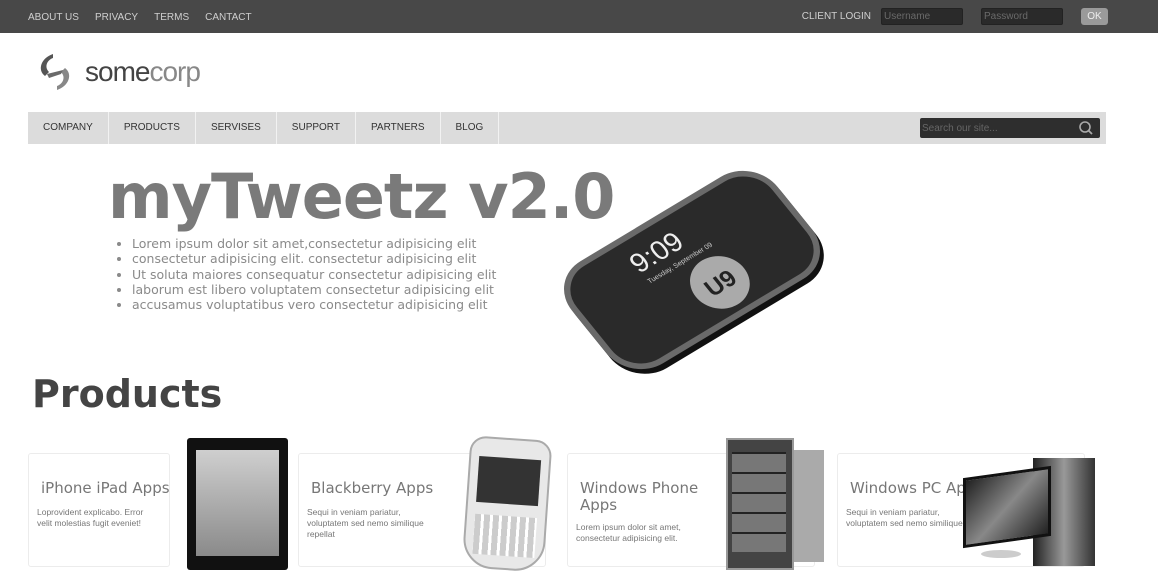 The image size is (1158, 579). What do you see at coordinates (361, 196) in the screenshot?
I see `hero-title: myTweetz v2.0` at bounding box center [361, 196].